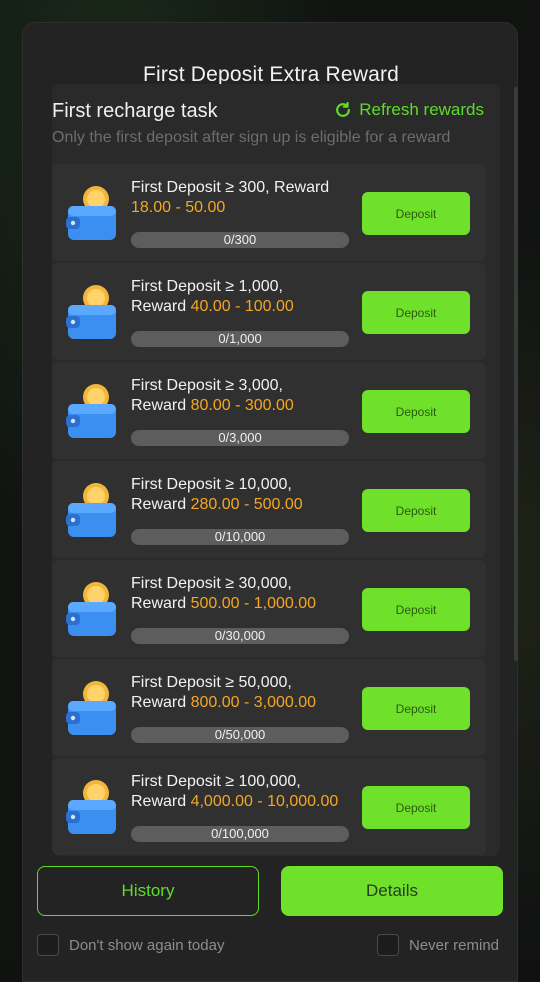  I want to click on task-threshold: First Deposit ≥ 300, Reward, so click(230, 187).